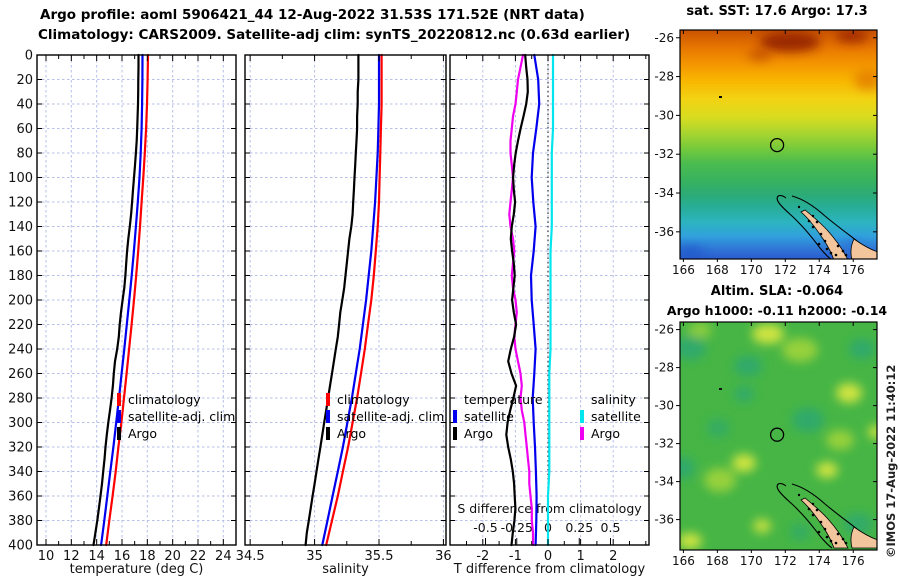 The height and width of the screenshot is (580, 900). What do you see at coordinates (136, 569) in the screenshot?
I see `temperature-axis-label: temperature (deg C)` at bounding box center [136, 569].